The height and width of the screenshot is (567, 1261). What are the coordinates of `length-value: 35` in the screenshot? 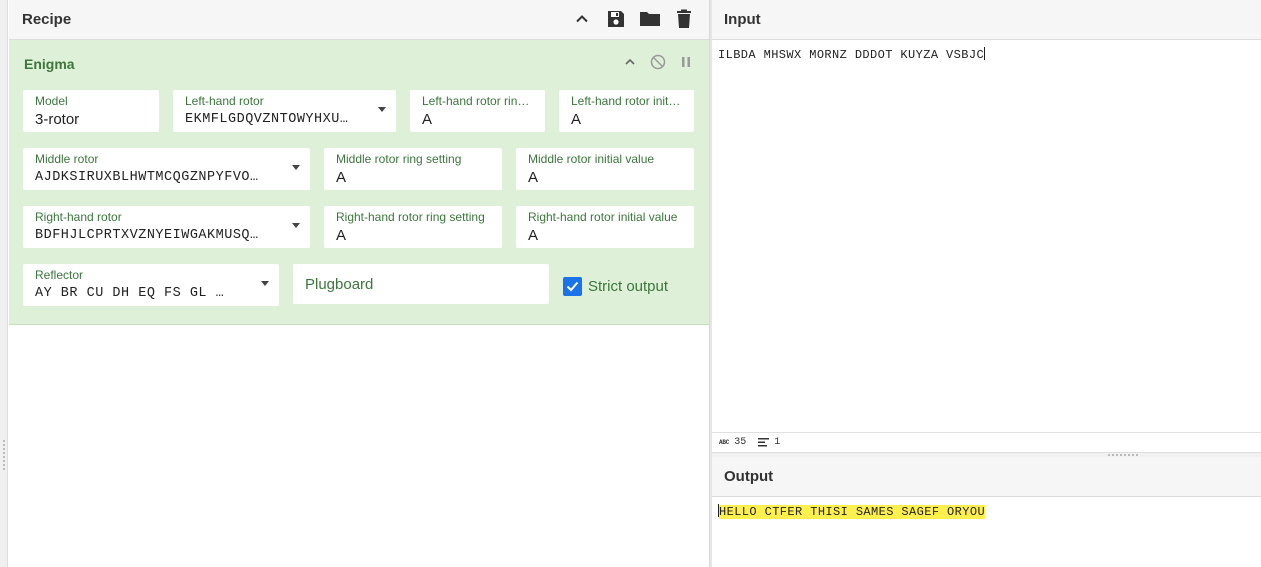 It's located at (740, 442).